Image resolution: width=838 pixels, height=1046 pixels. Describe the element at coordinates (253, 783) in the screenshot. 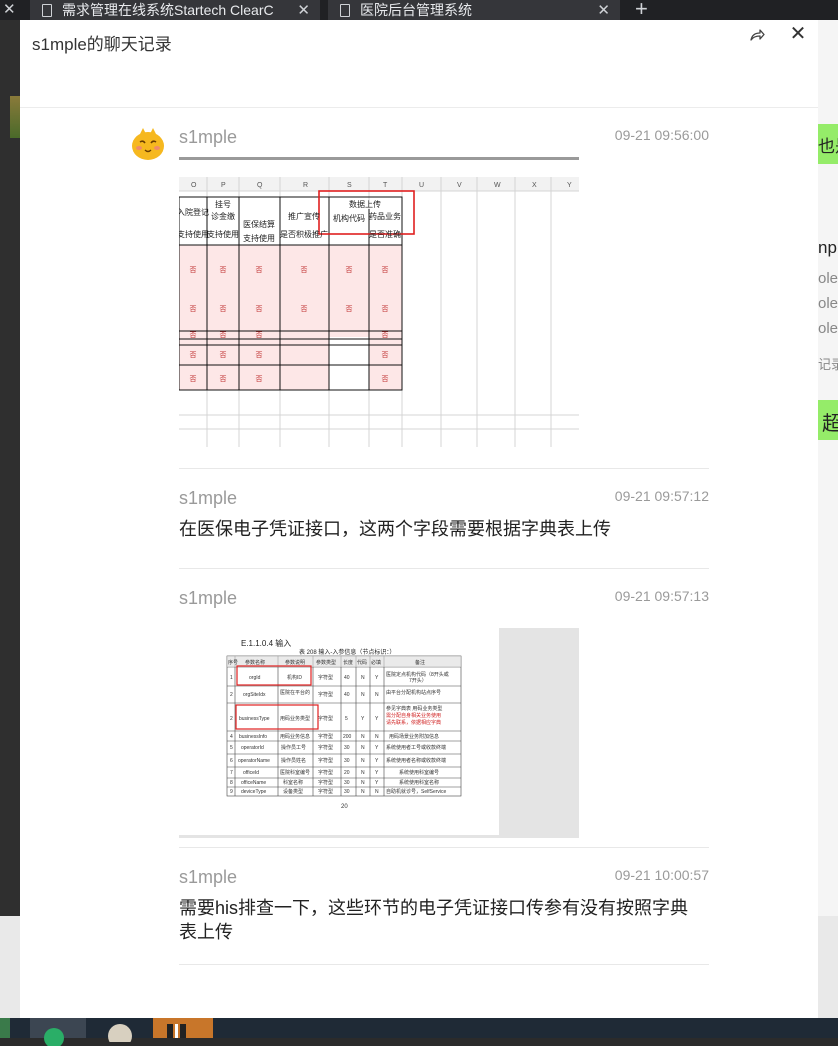

I see `svg-text: officeName` at that location.